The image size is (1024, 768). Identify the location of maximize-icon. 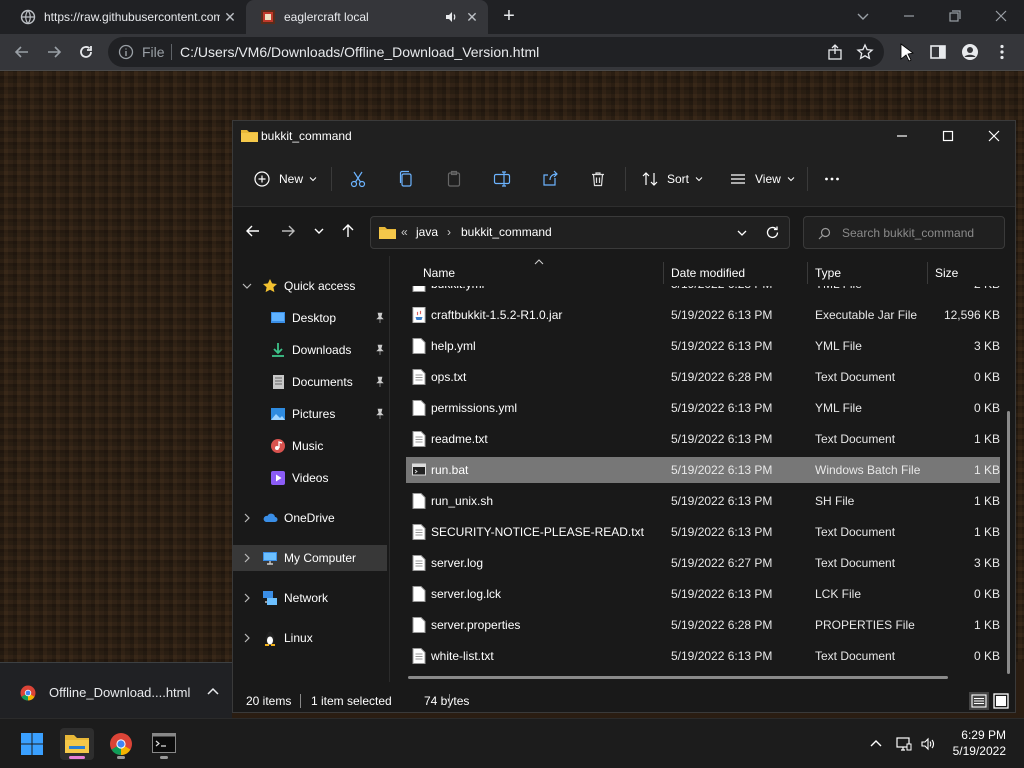
(948, 136).